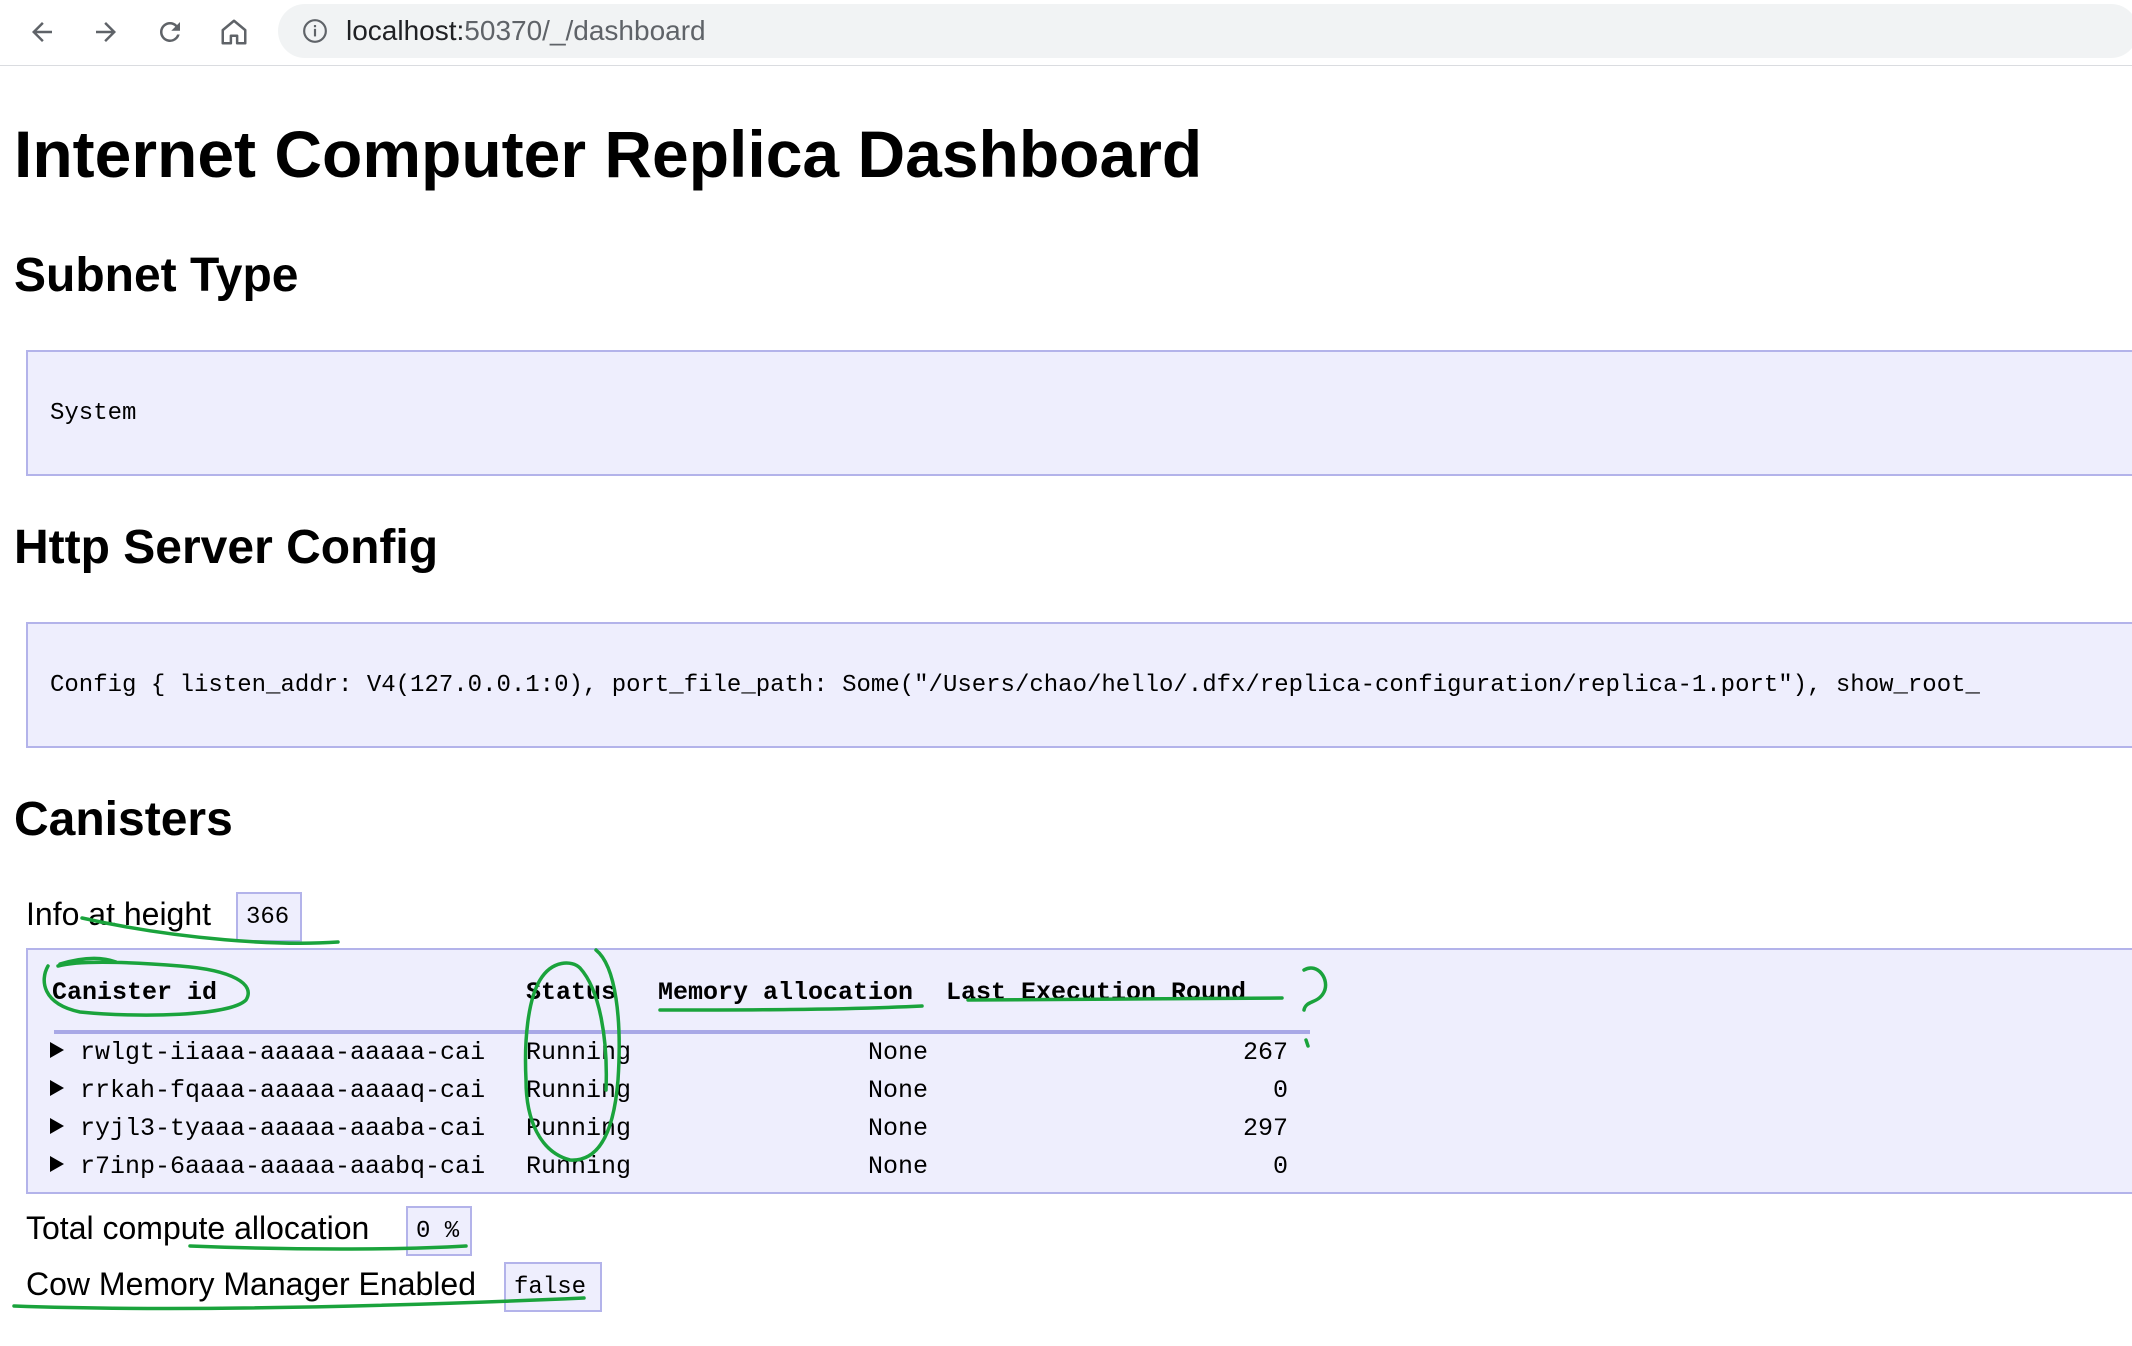 This screenshot has width=2132, height=1346. I want to click on address-bar: localhost:50370/_/dashboard, so click(1205, 31).